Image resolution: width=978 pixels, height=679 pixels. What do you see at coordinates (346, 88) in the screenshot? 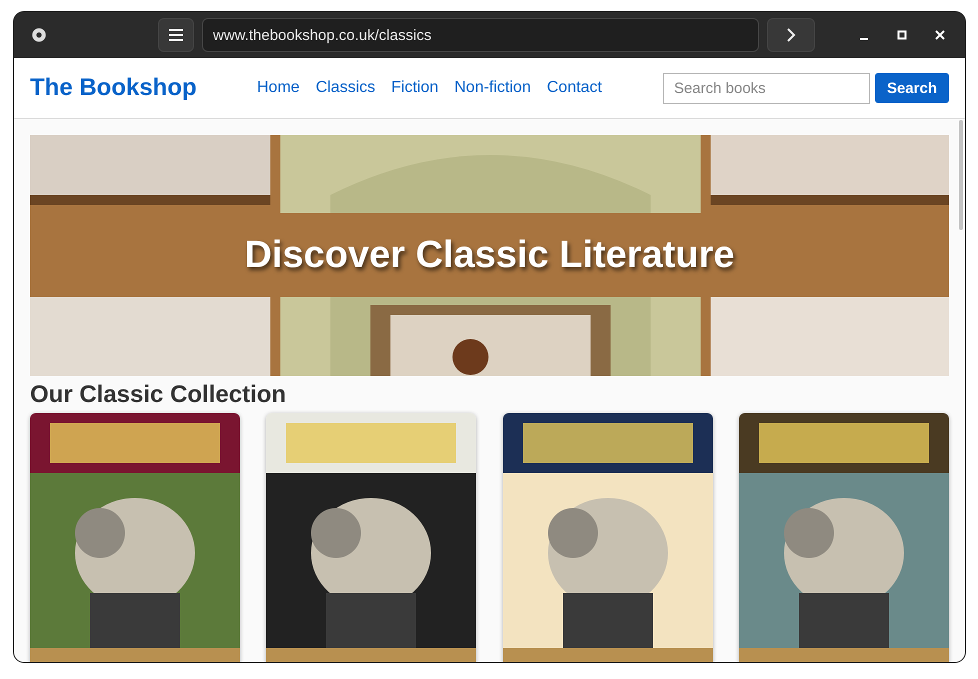
I see `nav-link: Classics` at bounding box center [346, 88].